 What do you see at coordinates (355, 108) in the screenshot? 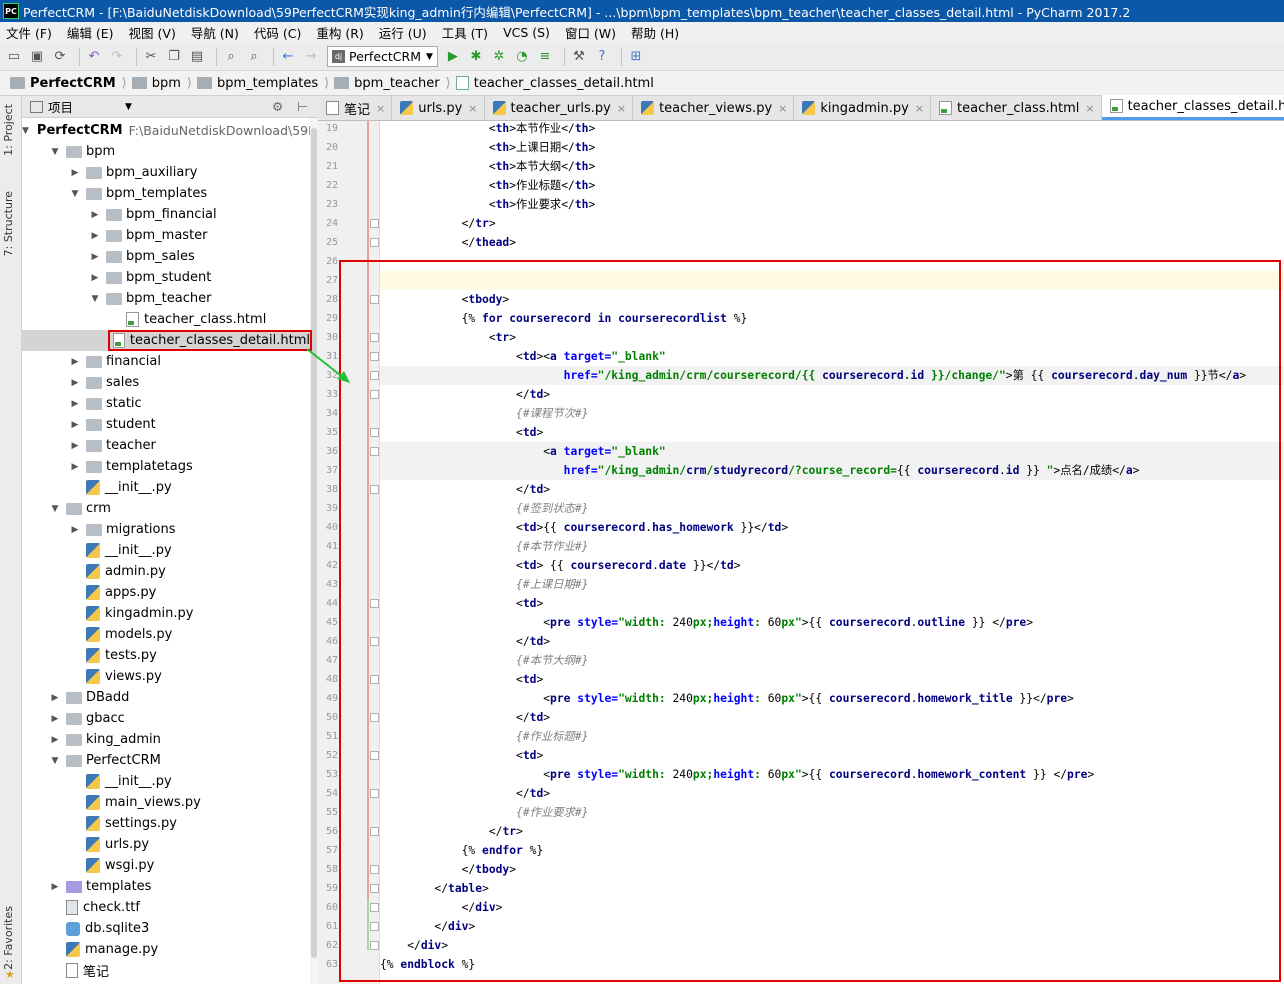
I see `editor-tab: 笔记 ×` at bounding box center [355, 108].